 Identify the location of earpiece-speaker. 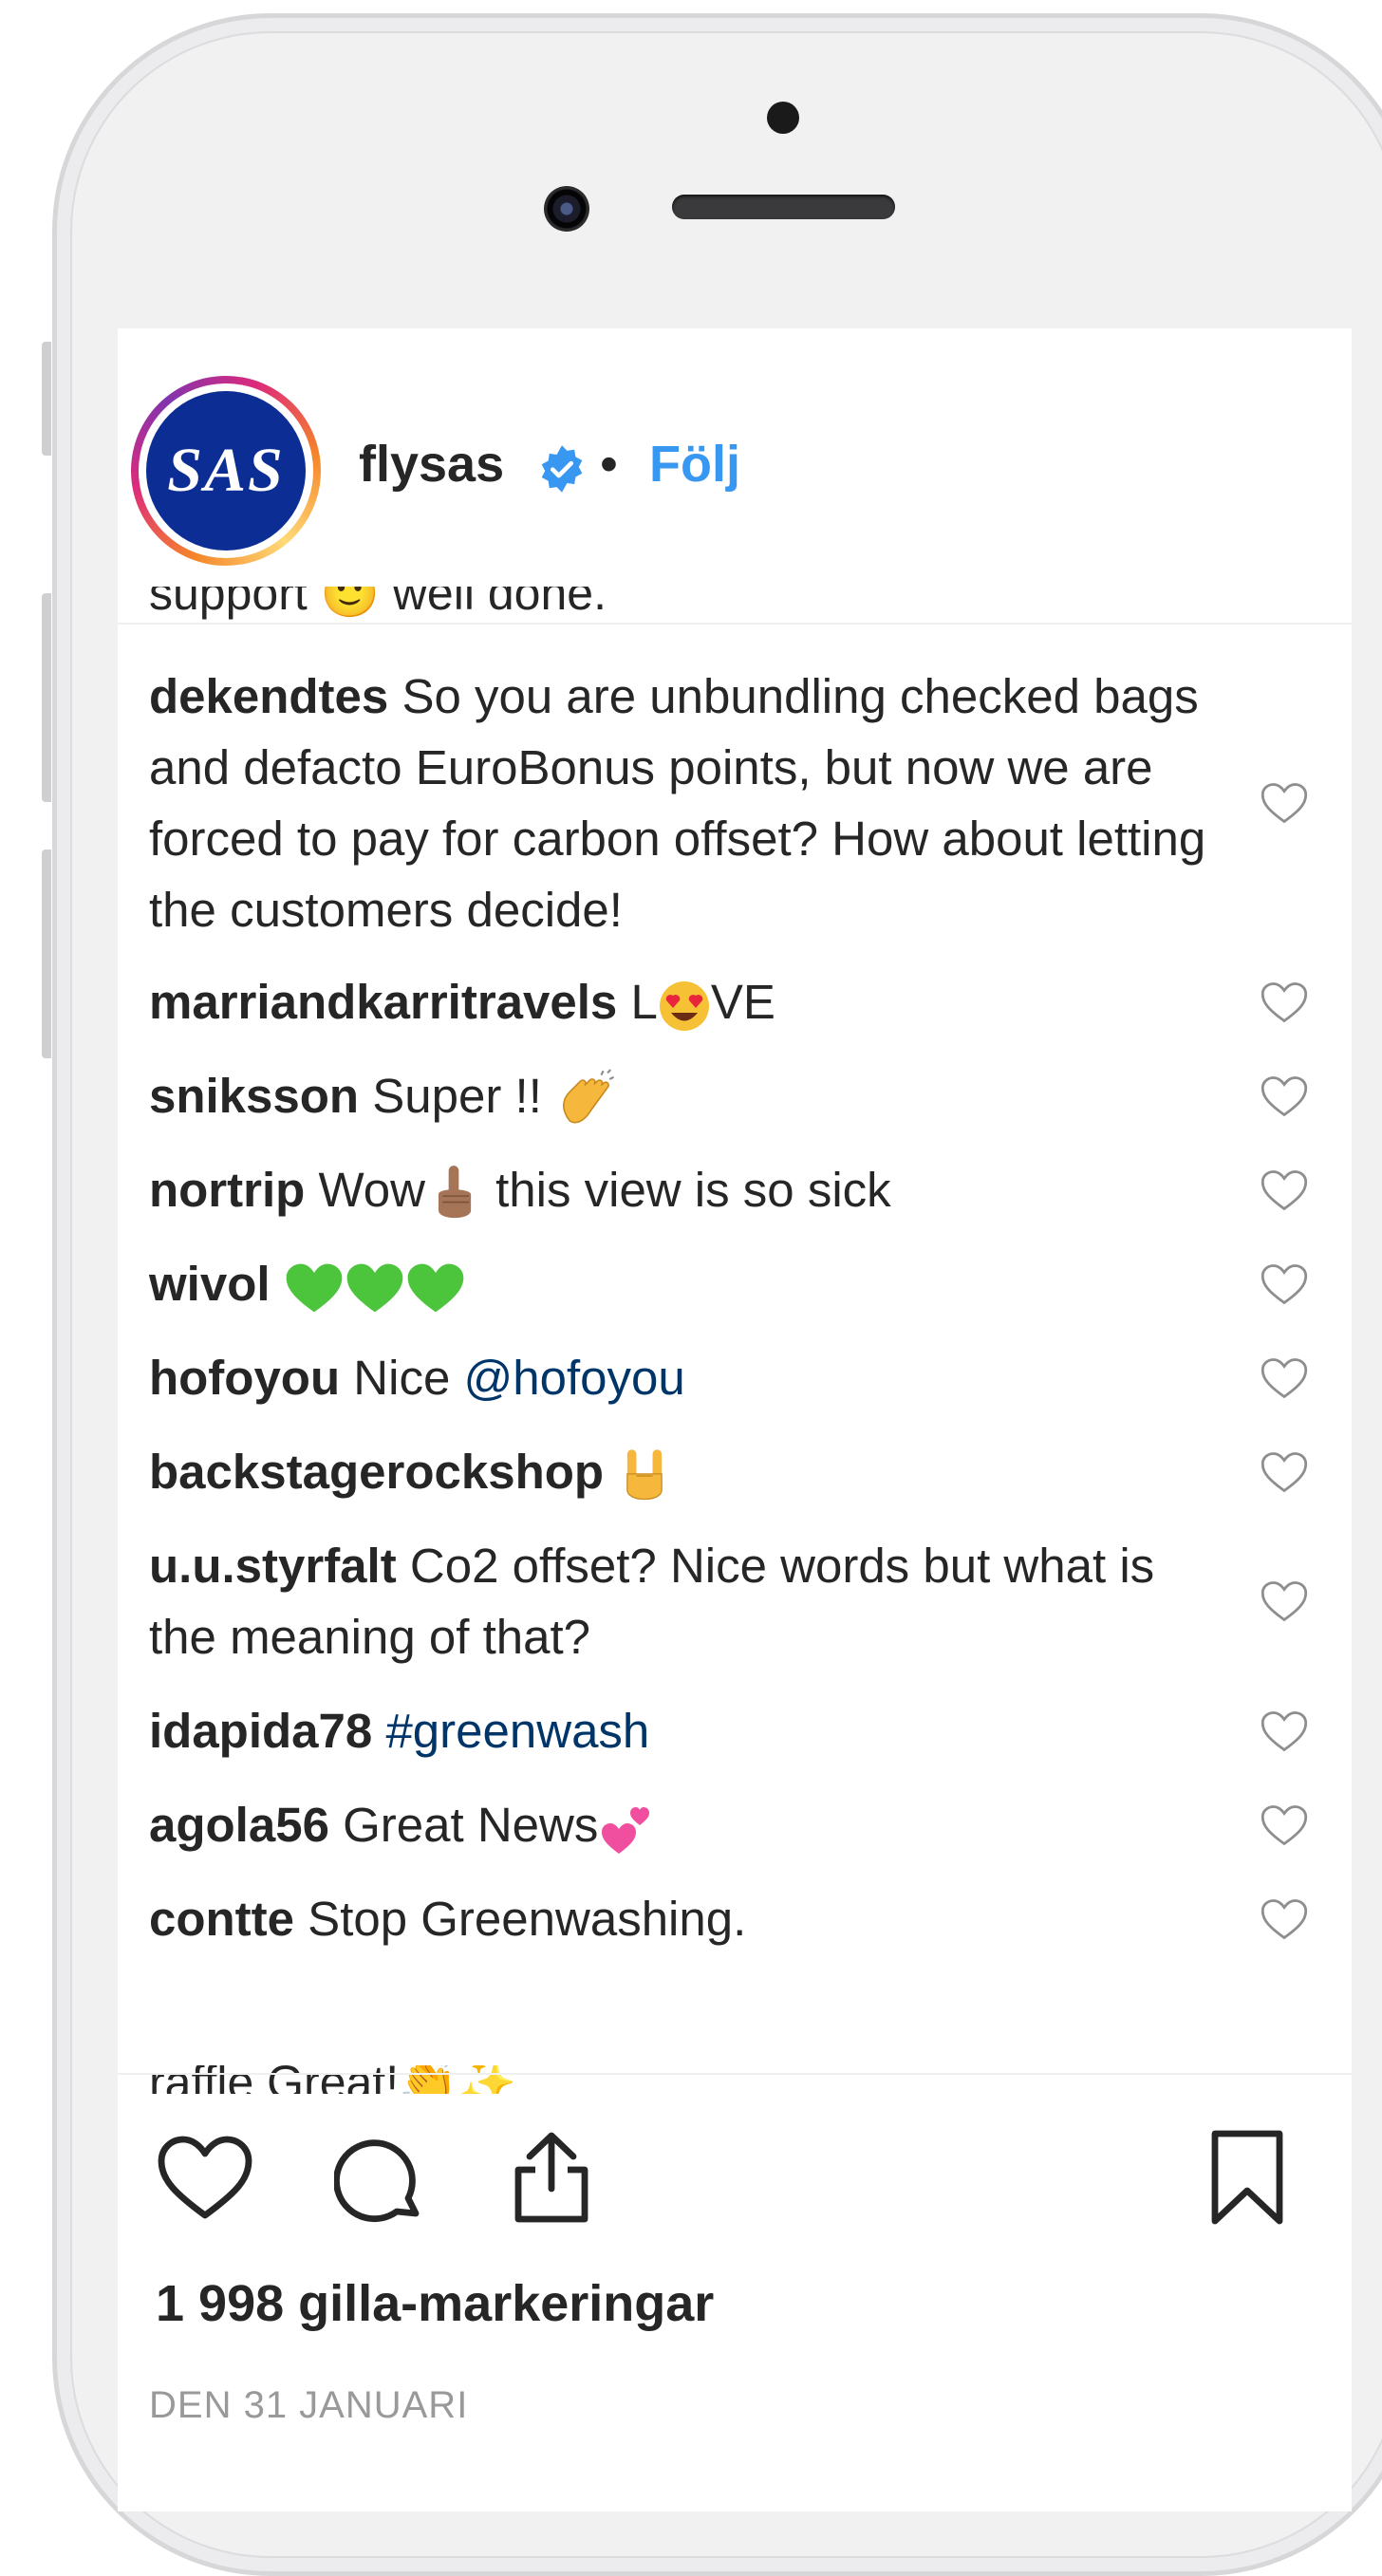
(783, 207).